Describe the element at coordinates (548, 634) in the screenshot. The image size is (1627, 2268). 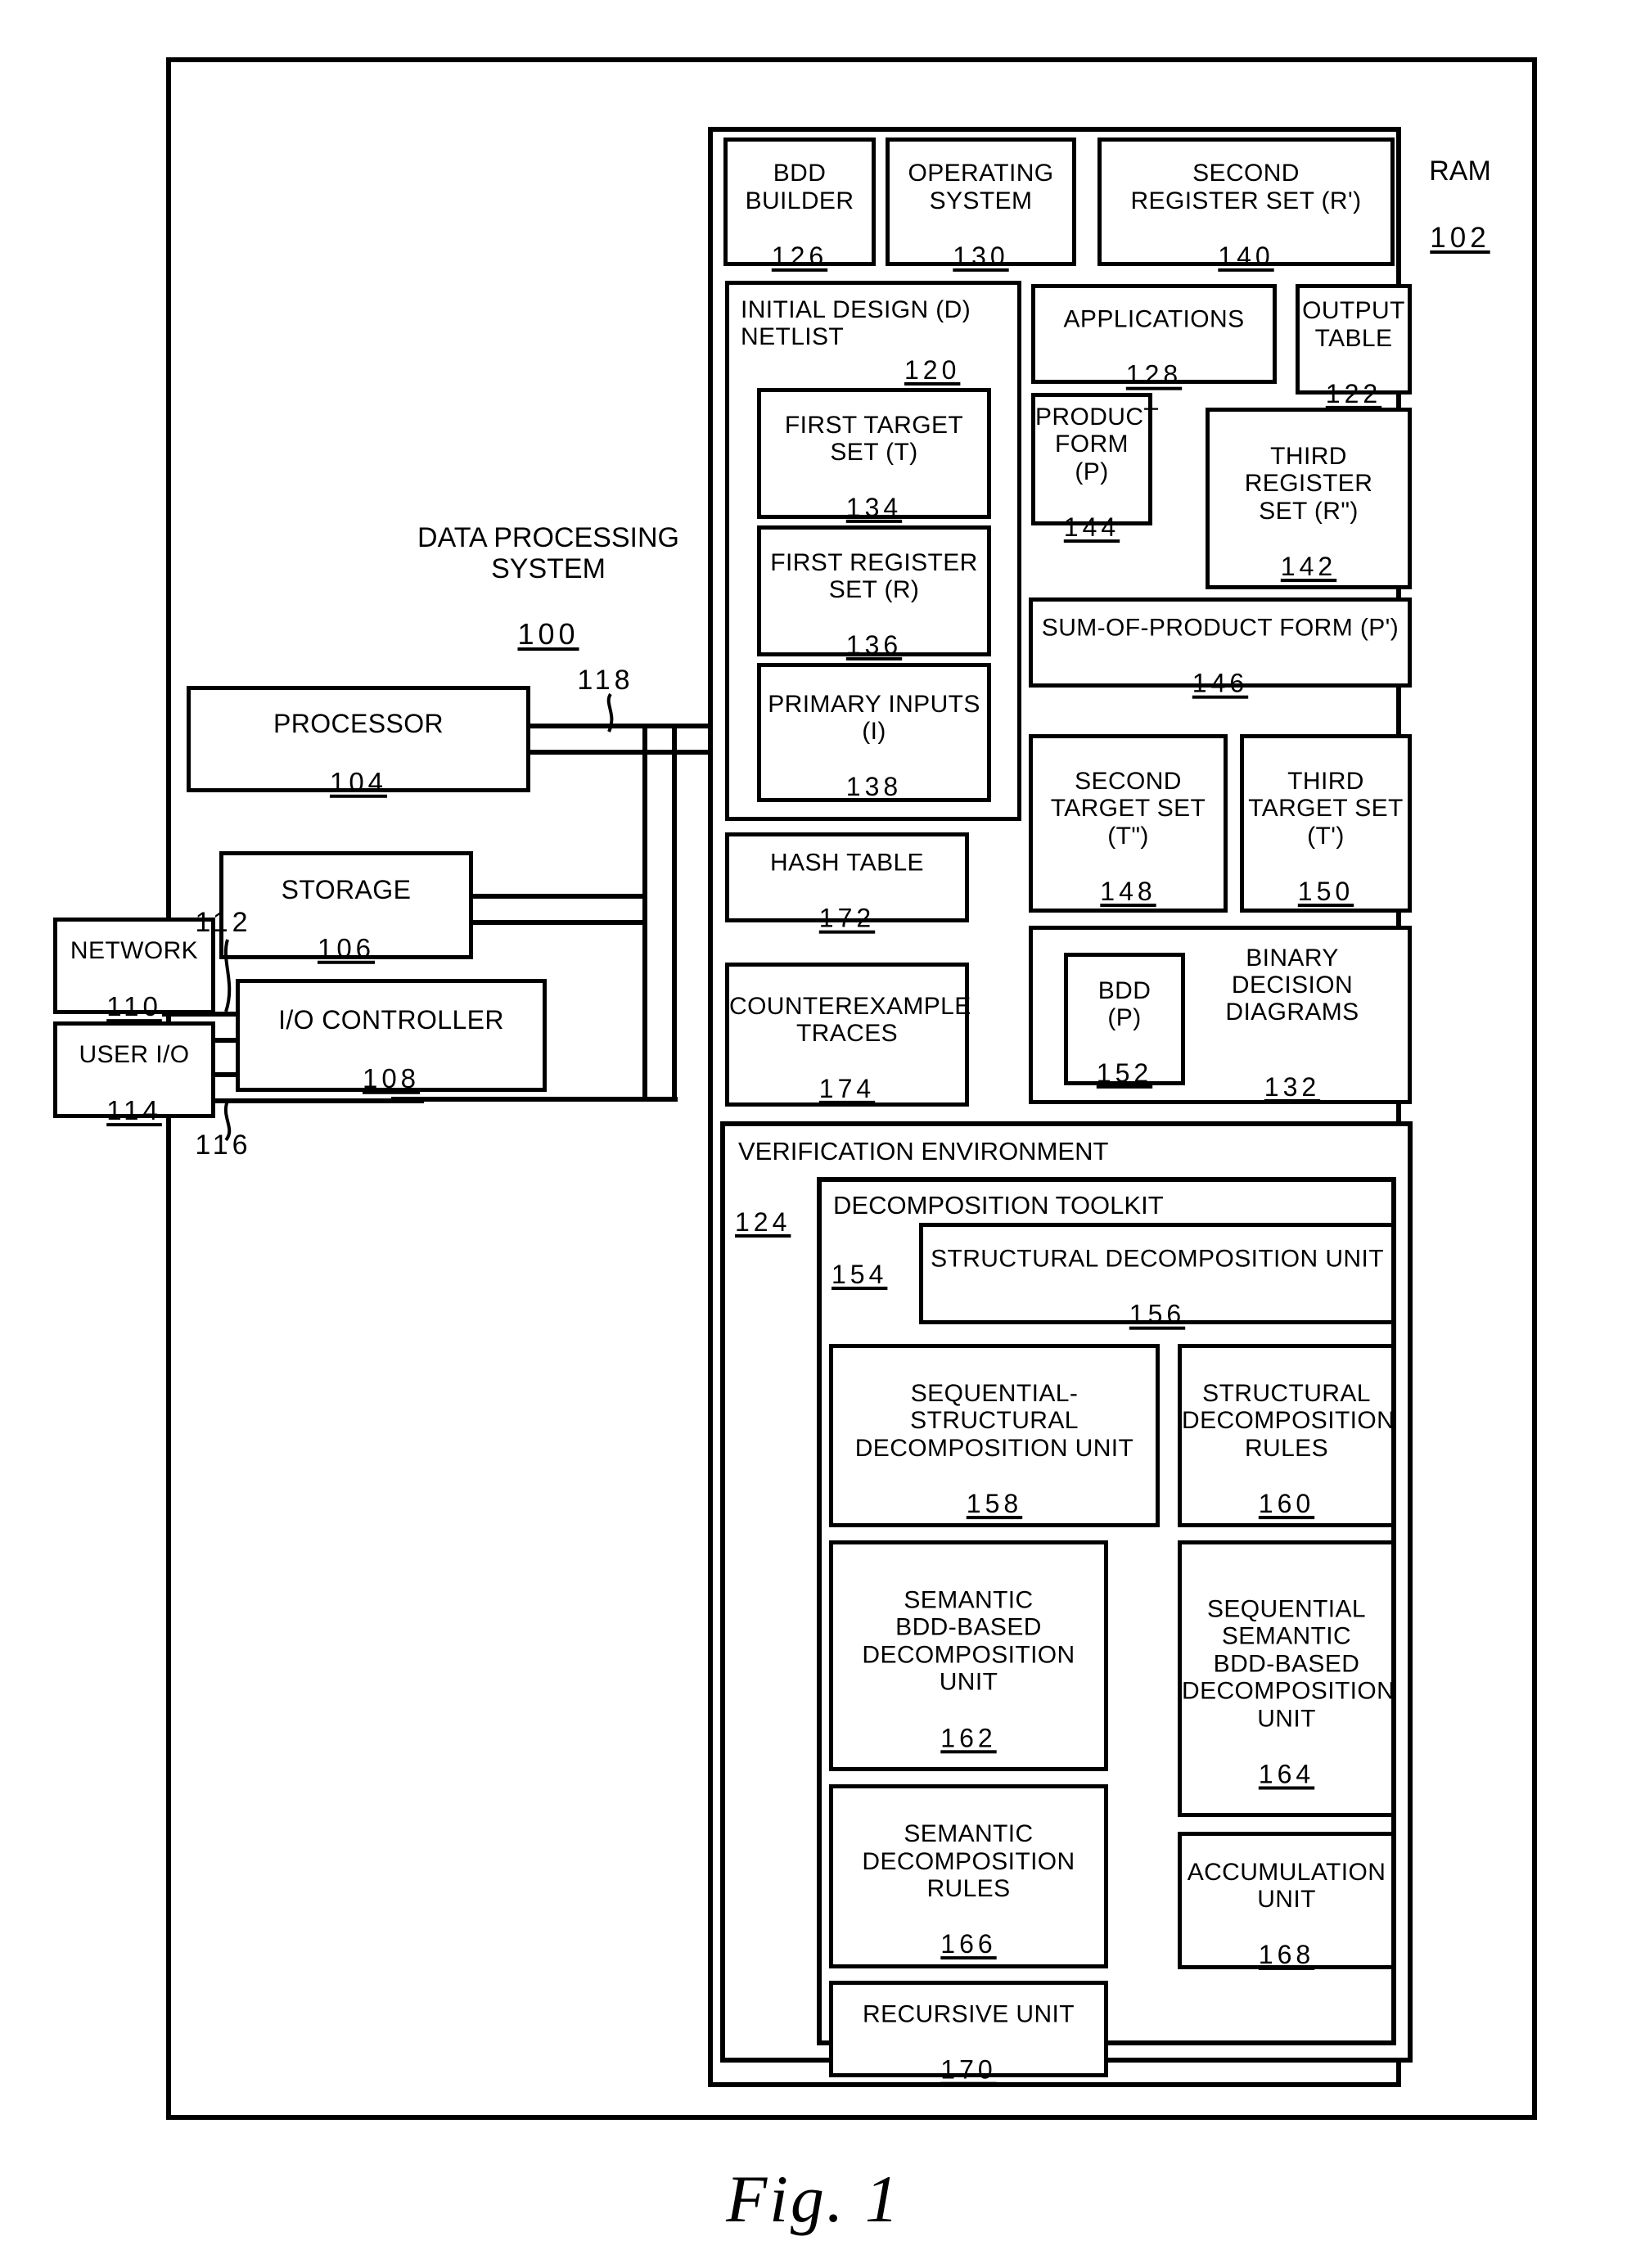
I see `ref-100: 100` at that location.